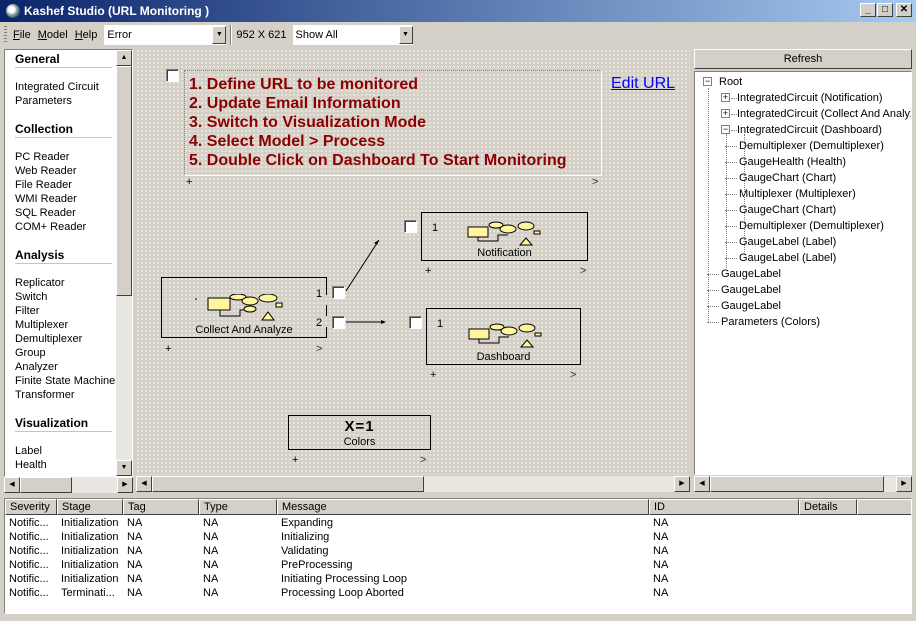 The image size is (916, 621). Describe the element at coordinates (65, 185) in the screenshot. I see `toolbox-item: File Reader` at that location.